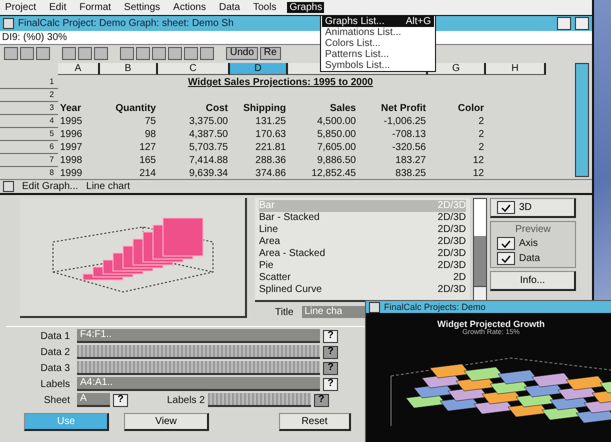  Describe the element at coordinates (336, 160) in the screenshot. I see `table-cell-text: 9,886.50` at that location.